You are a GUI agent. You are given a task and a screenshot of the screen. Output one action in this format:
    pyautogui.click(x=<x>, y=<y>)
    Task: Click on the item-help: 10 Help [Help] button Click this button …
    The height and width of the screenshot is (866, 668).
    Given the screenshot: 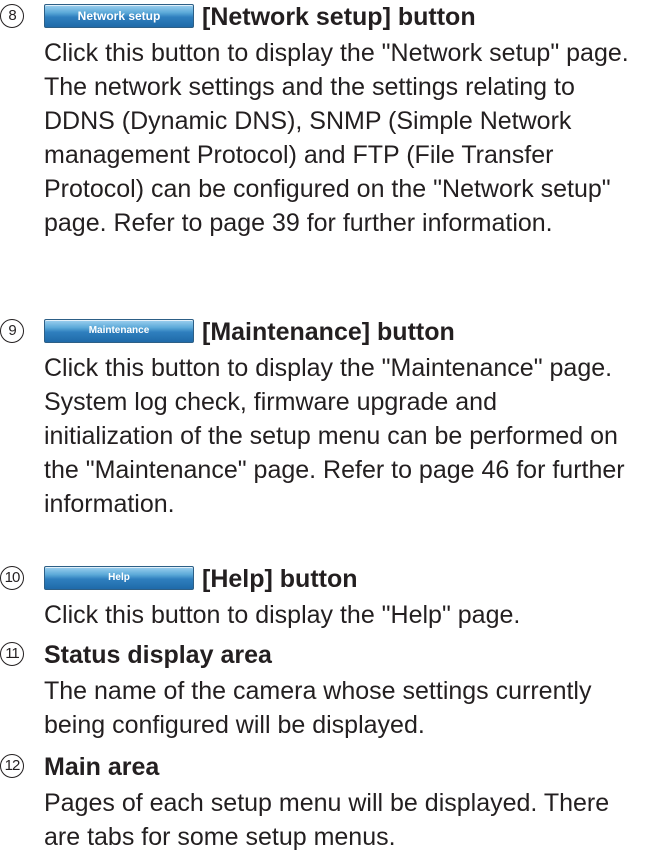 What is the action you would take?
    pyautogui.click(x=334, y=597)
    